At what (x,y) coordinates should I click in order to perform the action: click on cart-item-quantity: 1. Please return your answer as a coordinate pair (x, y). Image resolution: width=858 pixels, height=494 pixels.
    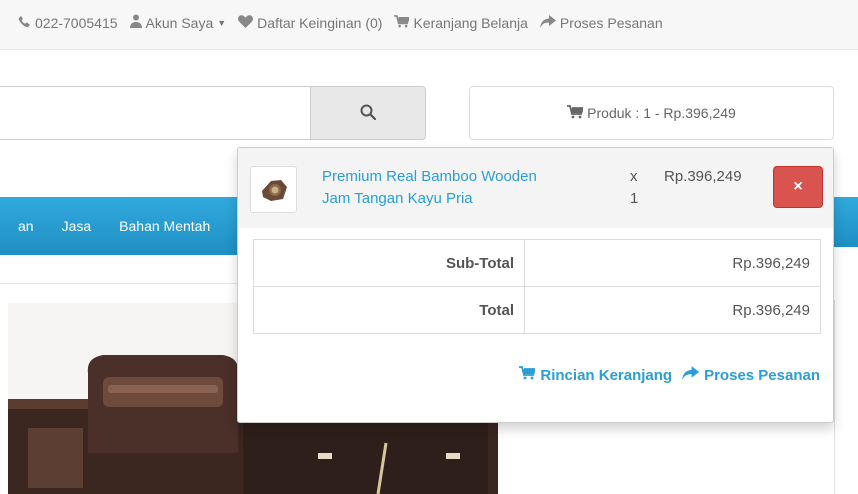
    Looking at the image, I should click on (634, 198).